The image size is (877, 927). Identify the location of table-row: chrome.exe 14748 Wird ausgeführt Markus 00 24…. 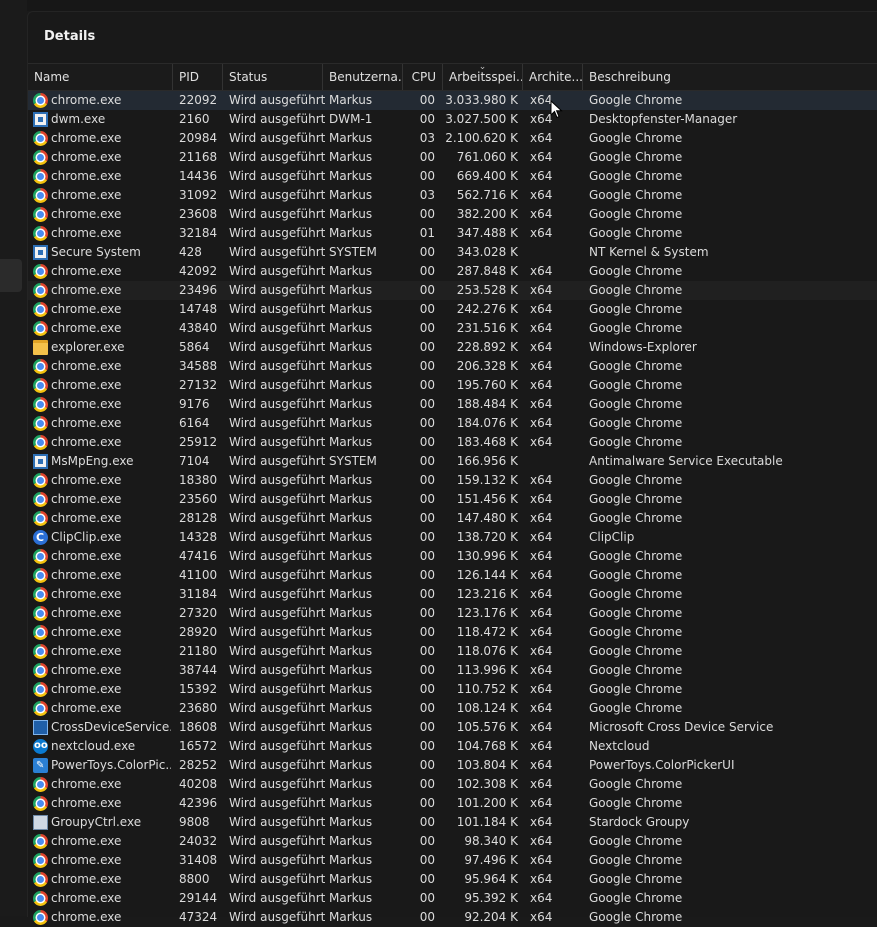
(452, 309).